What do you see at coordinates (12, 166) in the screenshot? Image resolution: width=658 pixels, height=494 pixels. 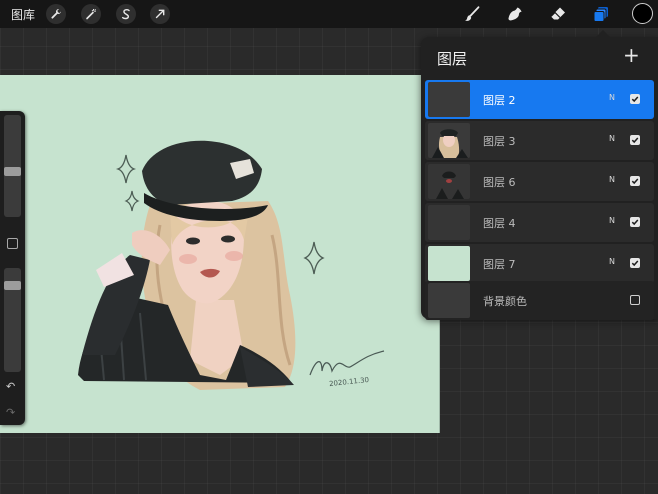 I see `brush-size-slider` at bounding box center [12, 166].